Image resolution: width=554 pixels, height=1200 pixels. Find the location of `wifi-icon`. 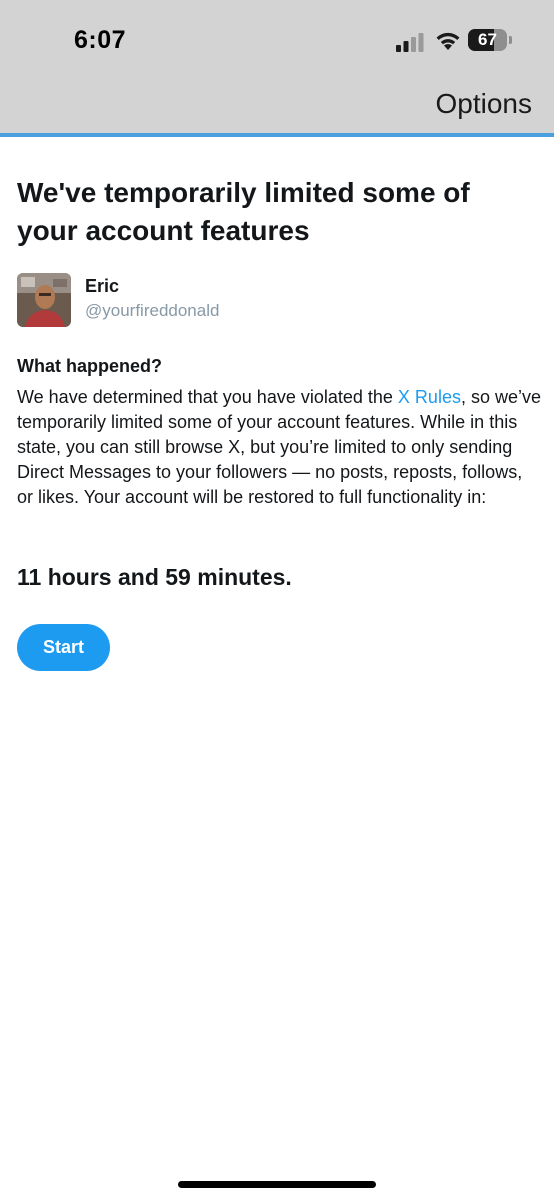

wifi-icon is located at coordinates (448, 41).